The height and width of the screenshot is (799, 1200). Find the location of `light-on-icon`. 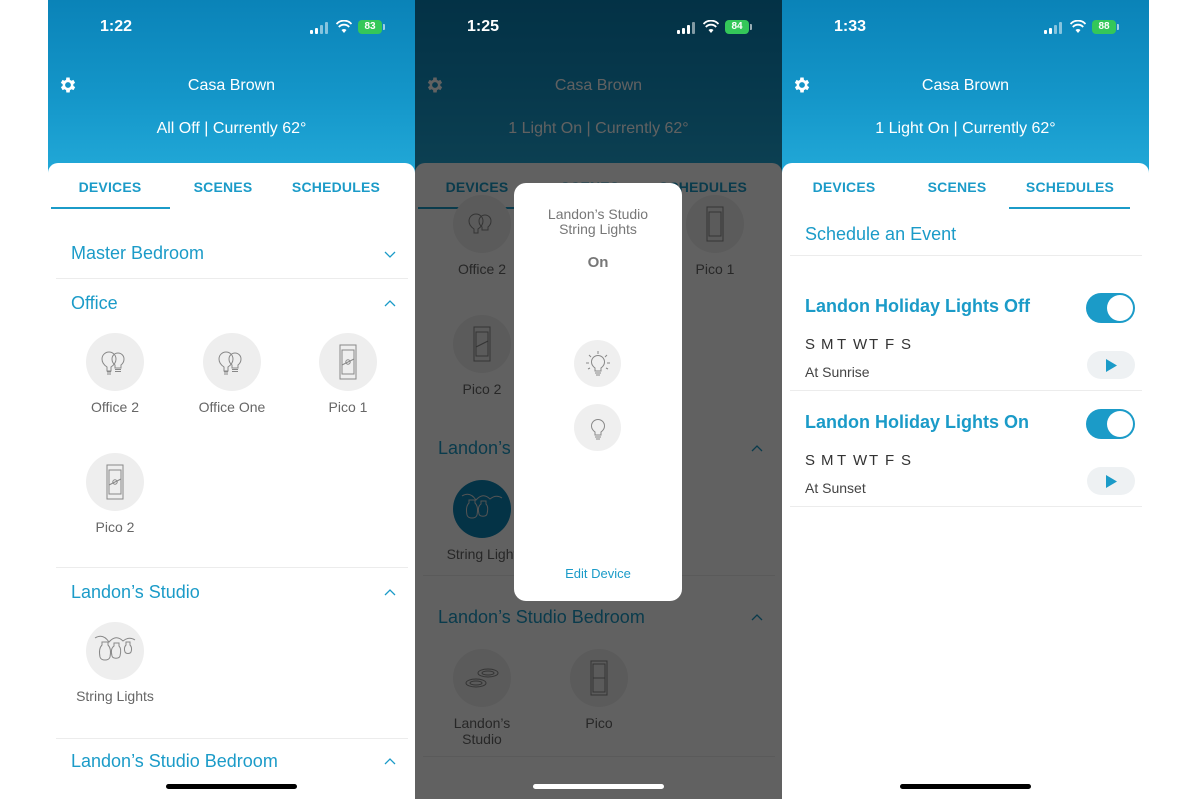

light-on-icon is located at coordinates (597, 362).